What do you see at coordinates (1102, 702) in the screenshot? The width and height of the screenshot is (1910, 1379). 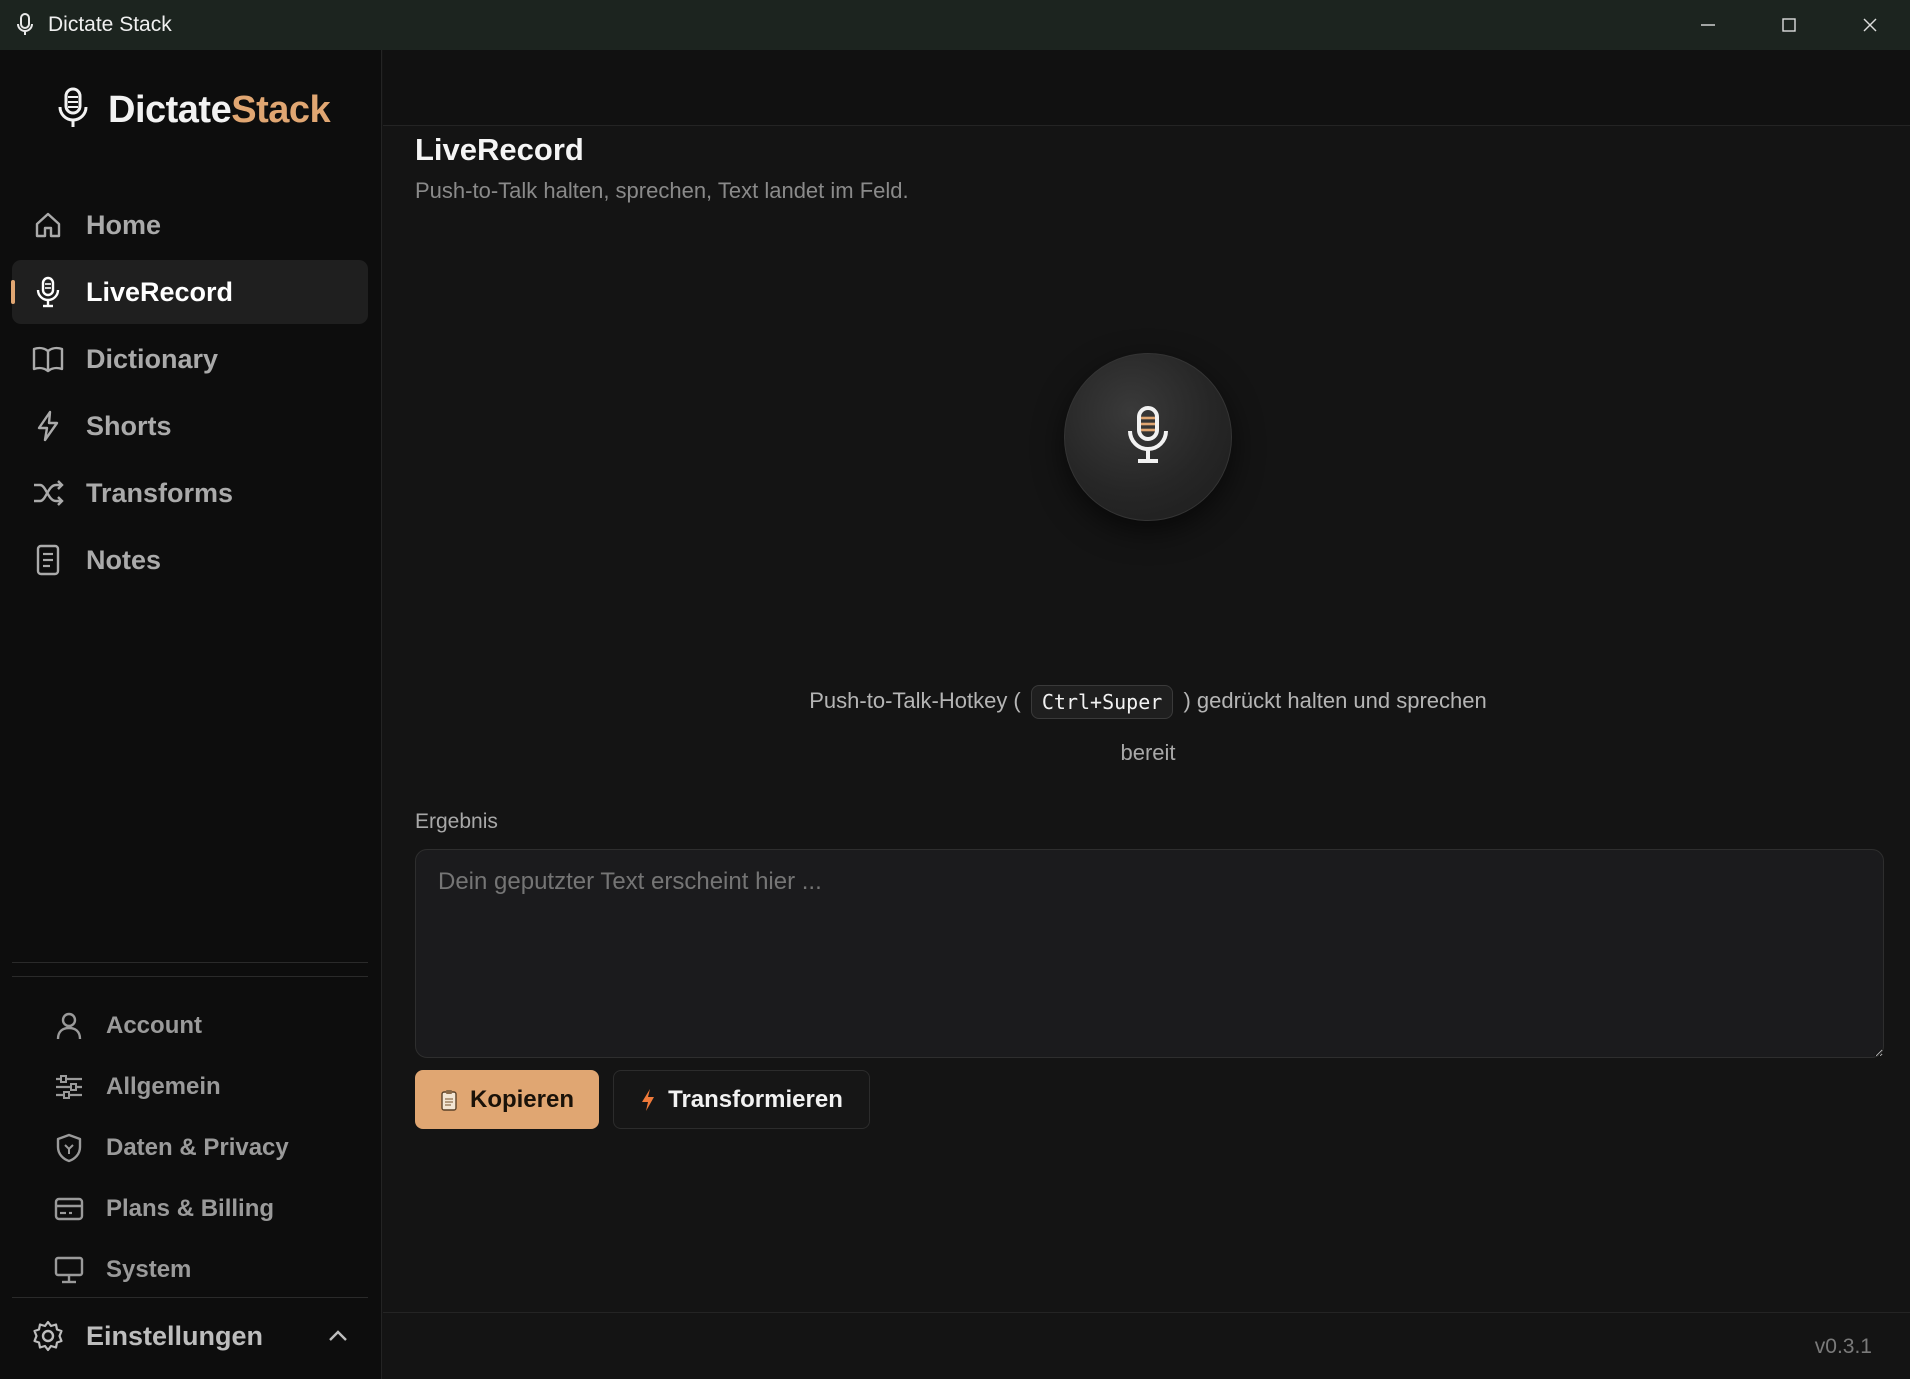 I see `hotkey-badge: Ctrl+Super` at bounding box center [1102, 702].